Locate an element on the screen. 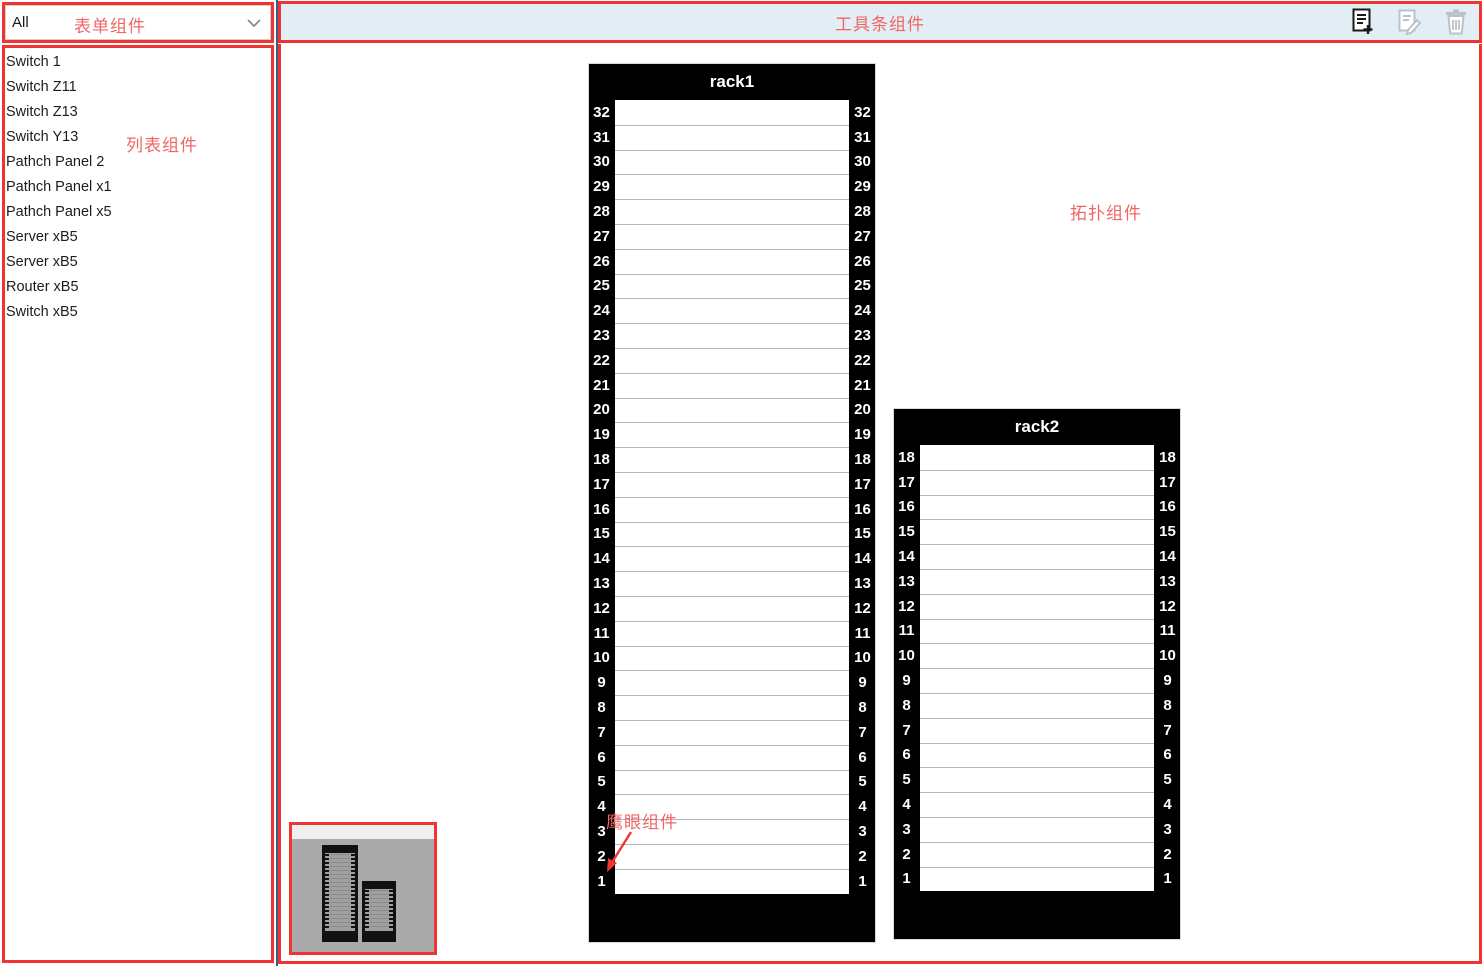  rack-unit-row: 26 26 is located at coordinates (732, 261).